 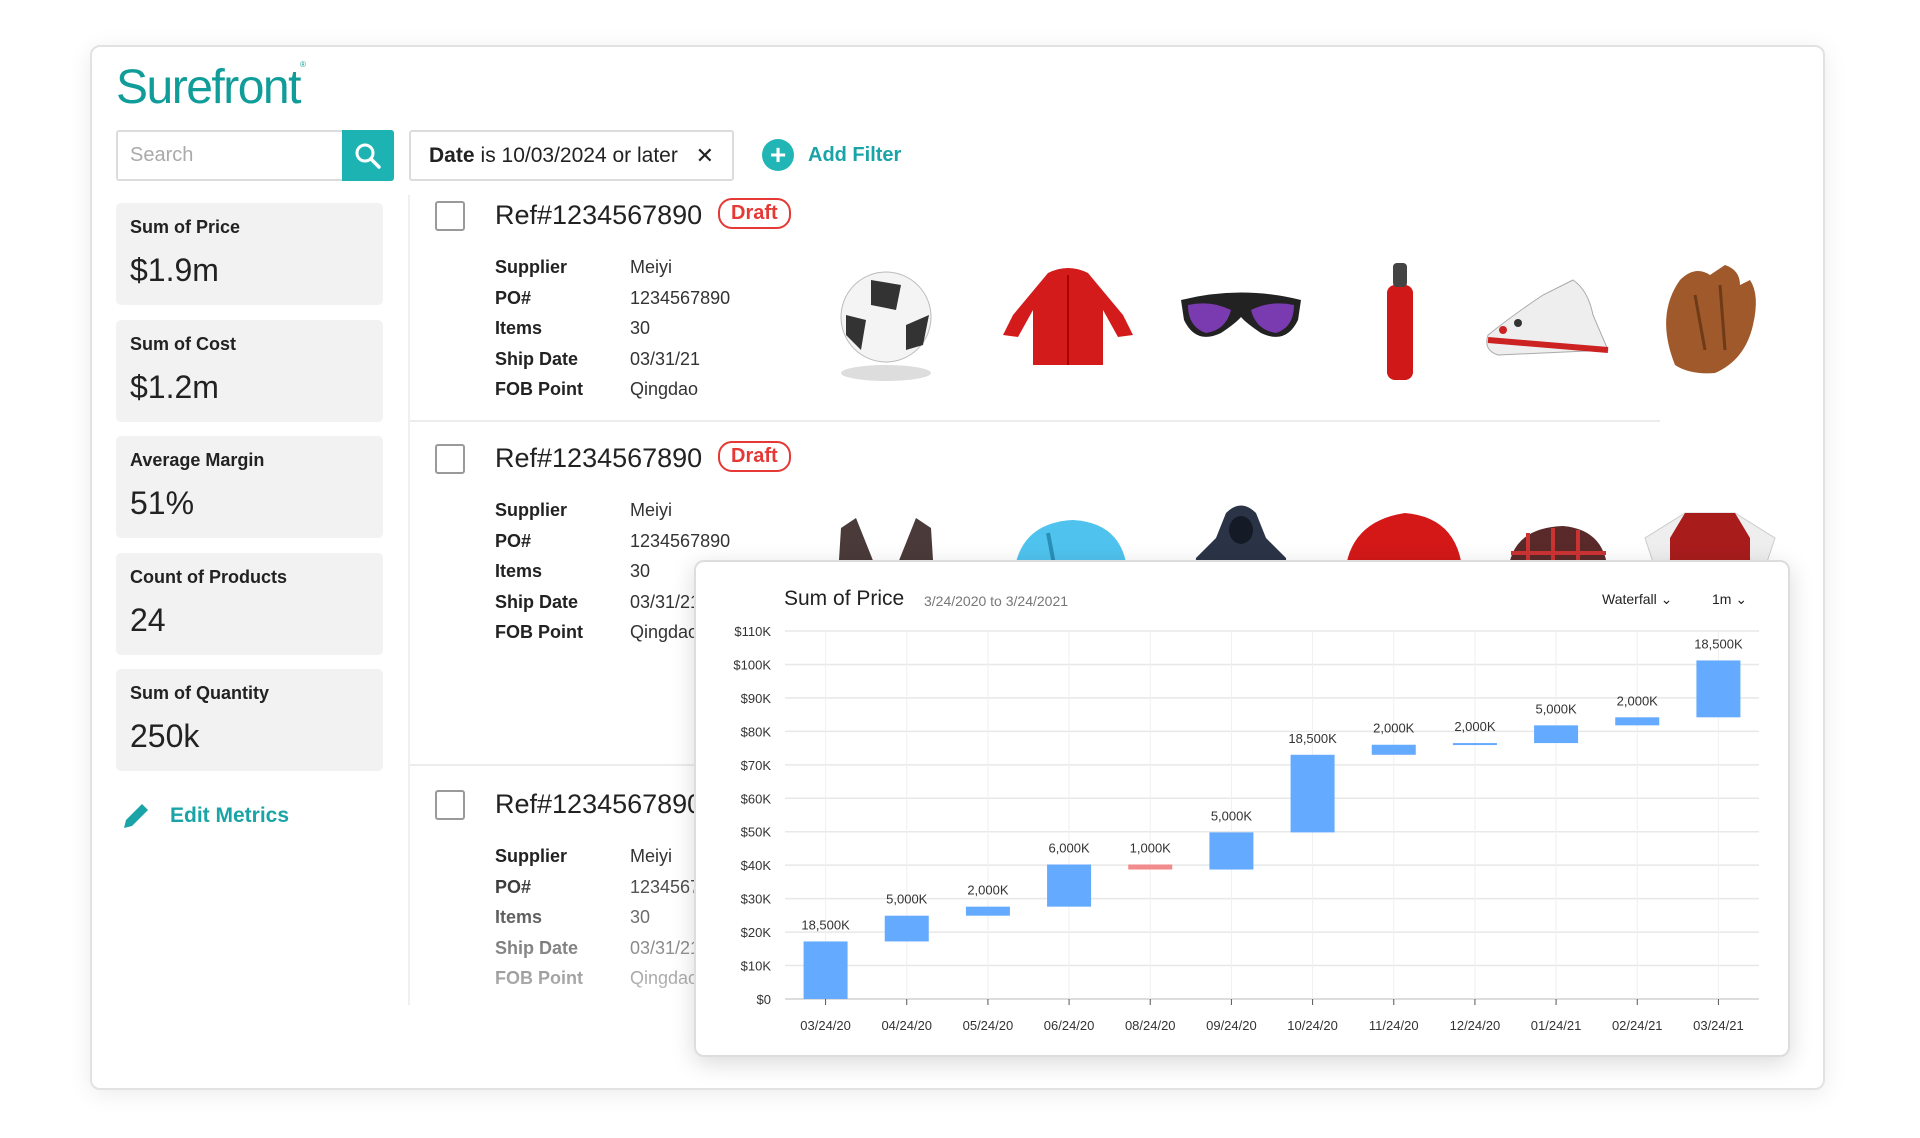 I want to click on product-image-sneaker, so click(x=1548, y=320).